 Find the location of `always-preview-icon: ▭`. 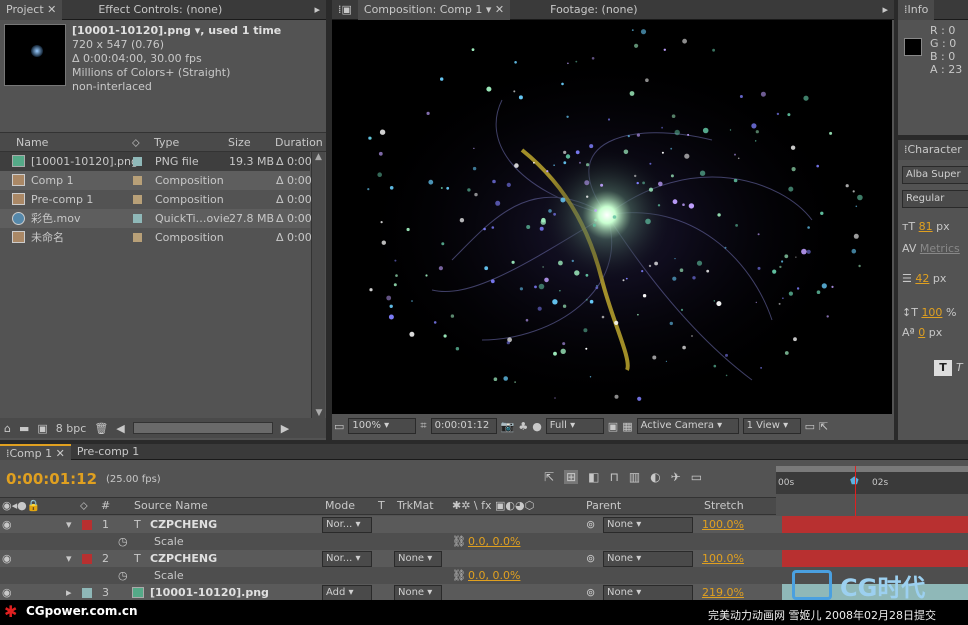

always-preview-icon: ▭ is located at coordinates (339, 426).